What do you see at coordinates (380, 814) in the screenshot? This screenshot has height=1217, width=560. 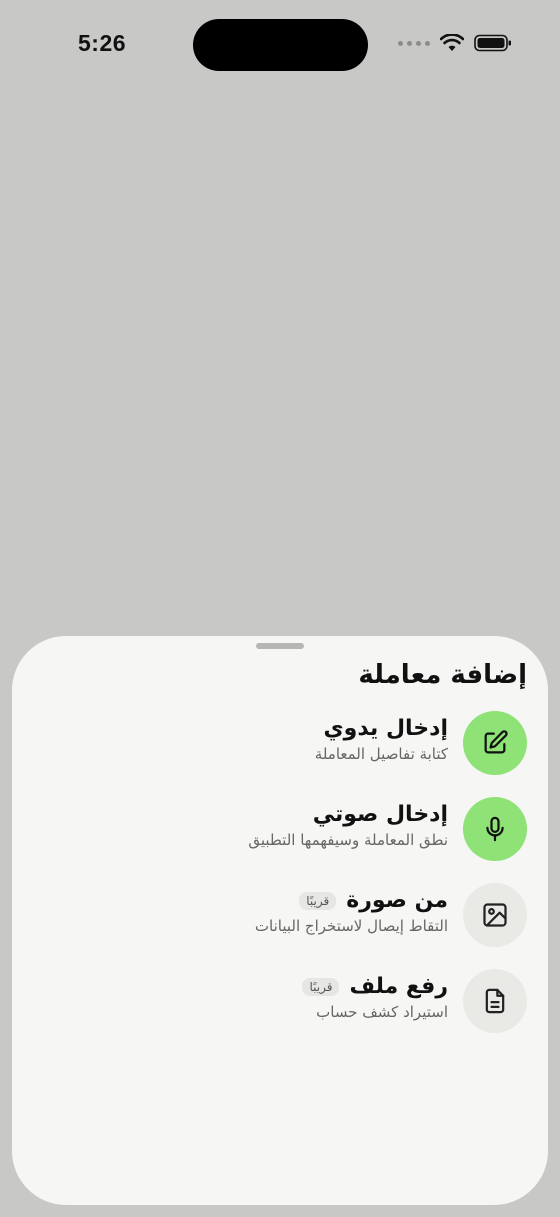 I see `option-title: إدخال صوتي` at bounding box center [380, 814].